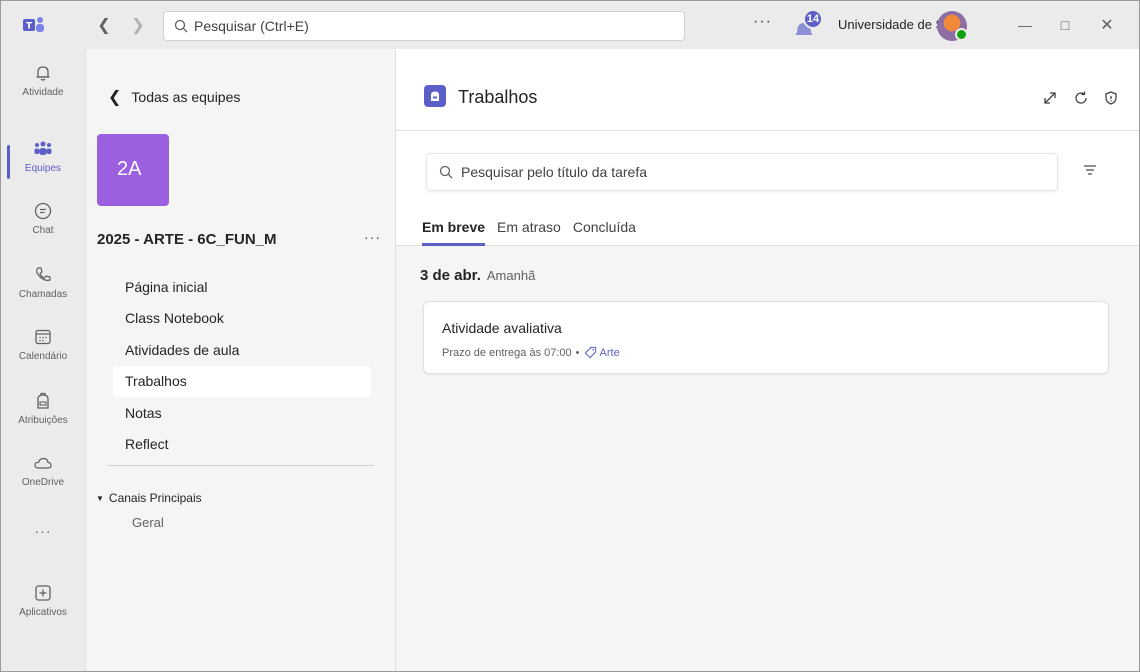 The image size is (1140, 672). What do you see at coordinates (29, 27) in the screenshot?
I see `svg-text: T` at bounding box center [29, 27].